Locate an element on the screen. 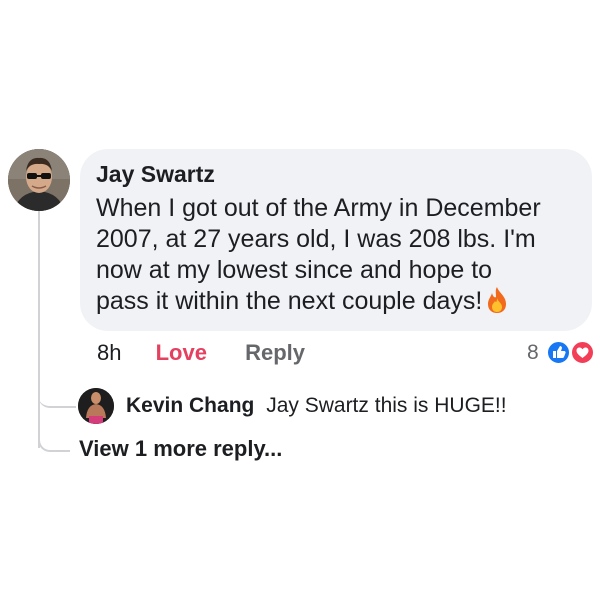 The height and width of the screenshot is (600, 600). reply-avatar is located at coordinates (96, 406).